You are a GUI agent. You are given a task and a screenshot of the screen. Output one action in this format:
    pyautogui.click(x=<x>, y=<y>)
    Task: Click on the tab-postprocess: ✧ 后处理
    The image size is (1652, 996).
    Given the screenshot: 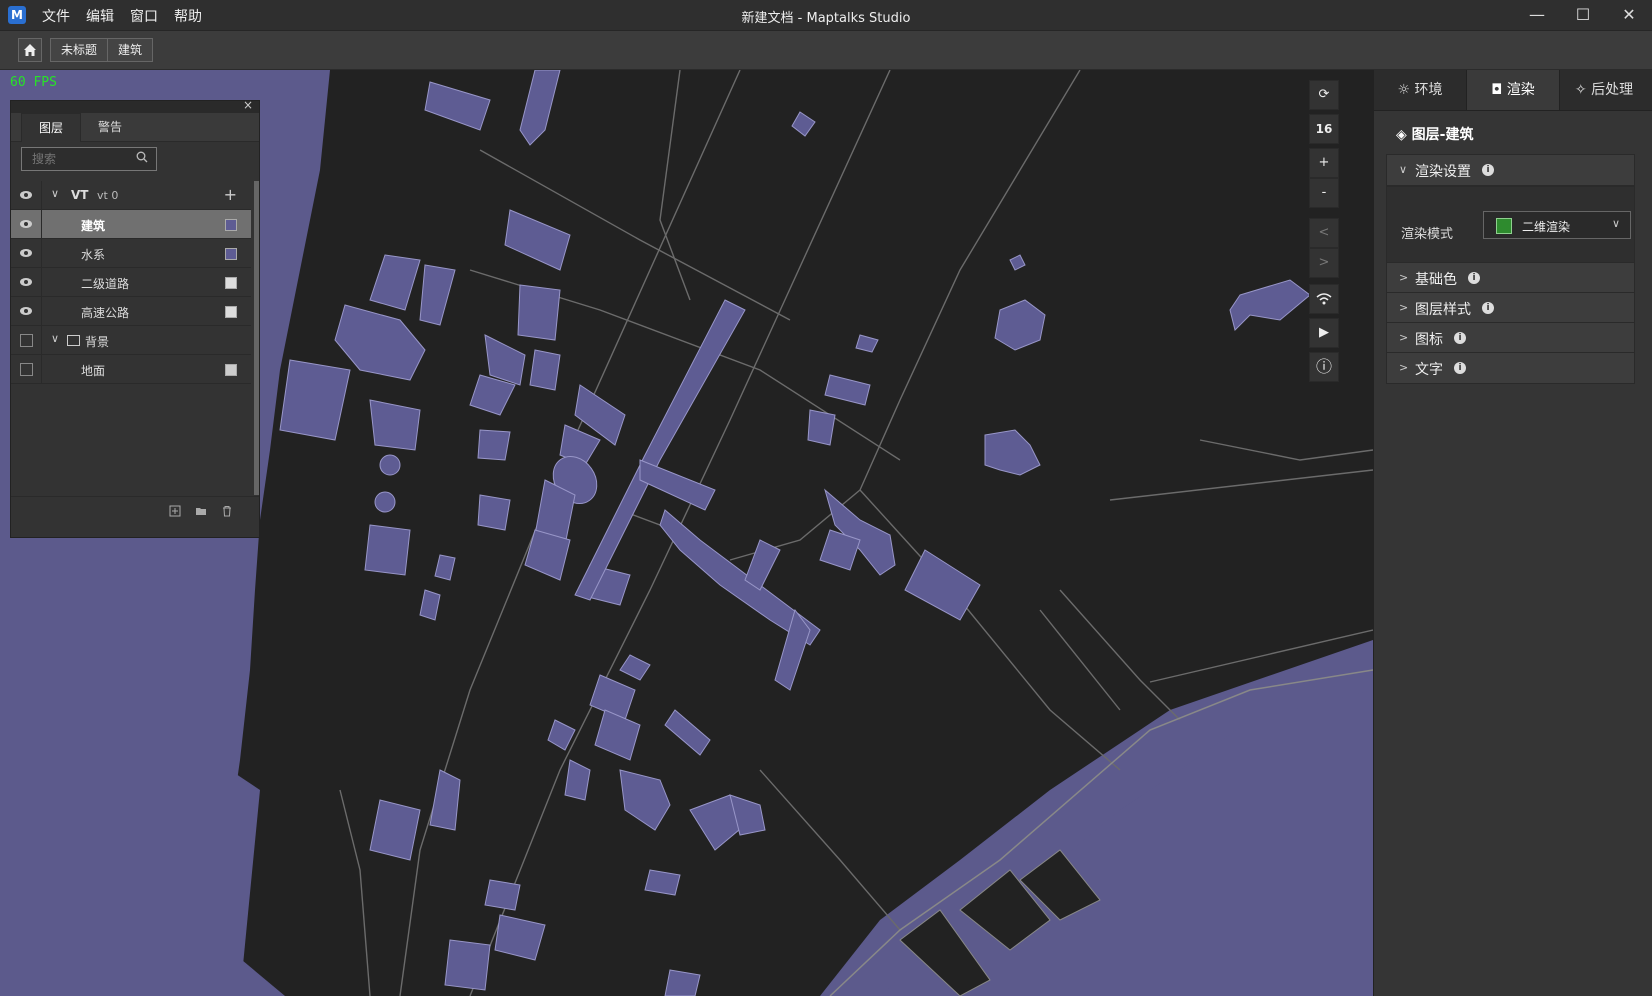 What is the action you would take?
    pyautogui.click(x=1604, y=90)
    